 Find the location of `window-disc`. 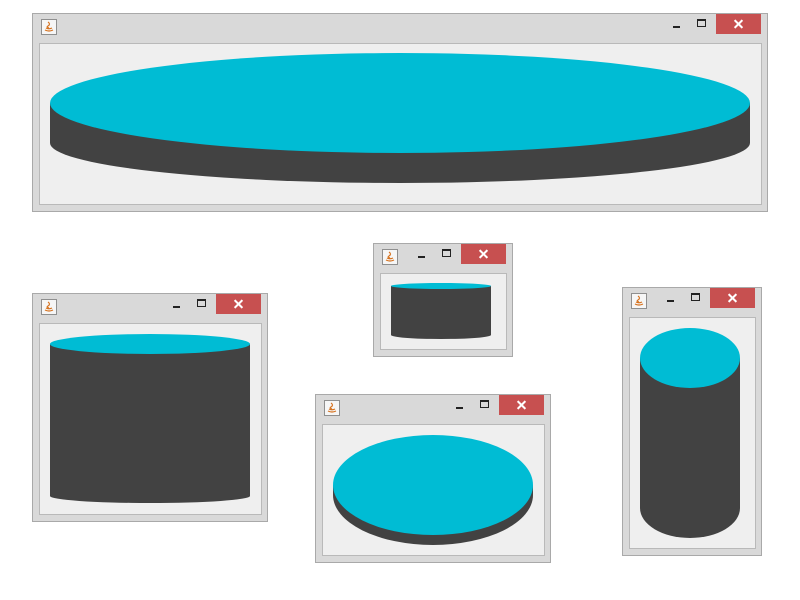

window-disc is located at coordinates (433, 478).